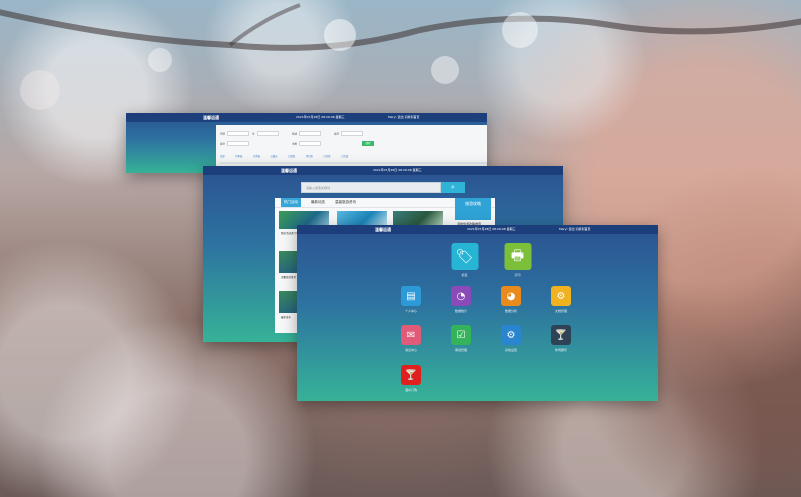  Describe the element at coordinates (265, 133) in the screenshot. I see `date-to-field: 至` at that location.